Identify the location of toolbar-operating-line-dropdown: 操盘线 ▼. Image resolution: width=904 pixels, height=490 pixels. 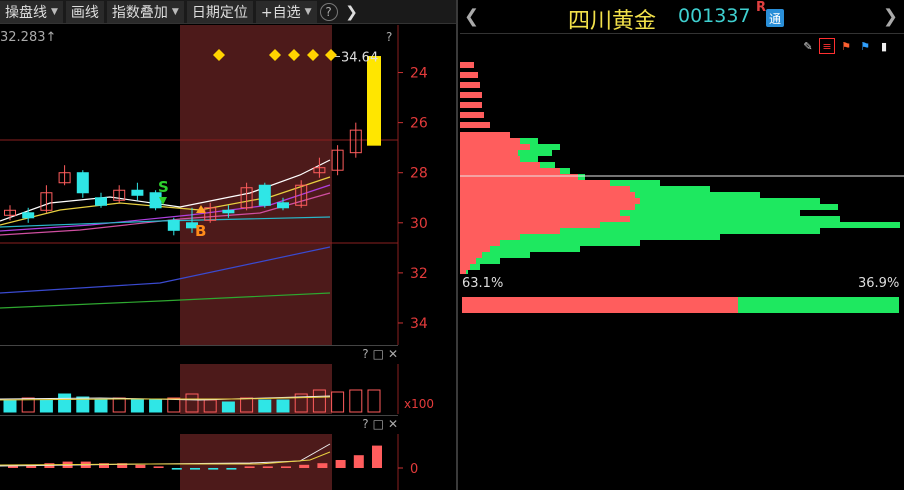
(31, 11).